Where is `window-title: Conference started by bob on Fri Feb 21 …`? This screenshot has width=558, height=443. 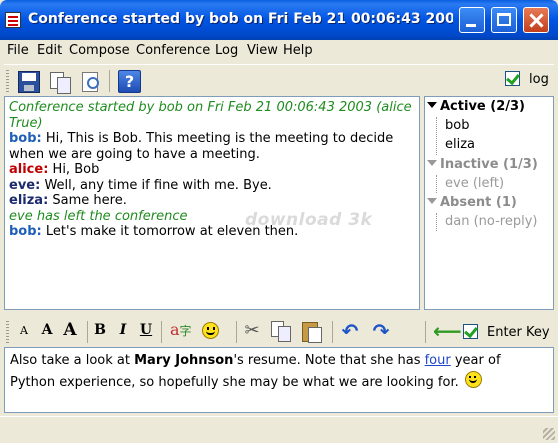 window-title: Conference started by bob on Fri Feb 21 … is located at coordinates (240, 19).